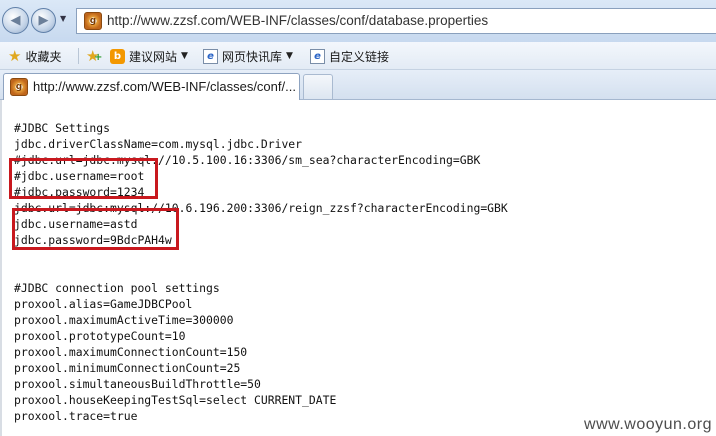 The width and height of the screenshot is (716, 436). I want to click on back-button: ◀, so click(15, 20).